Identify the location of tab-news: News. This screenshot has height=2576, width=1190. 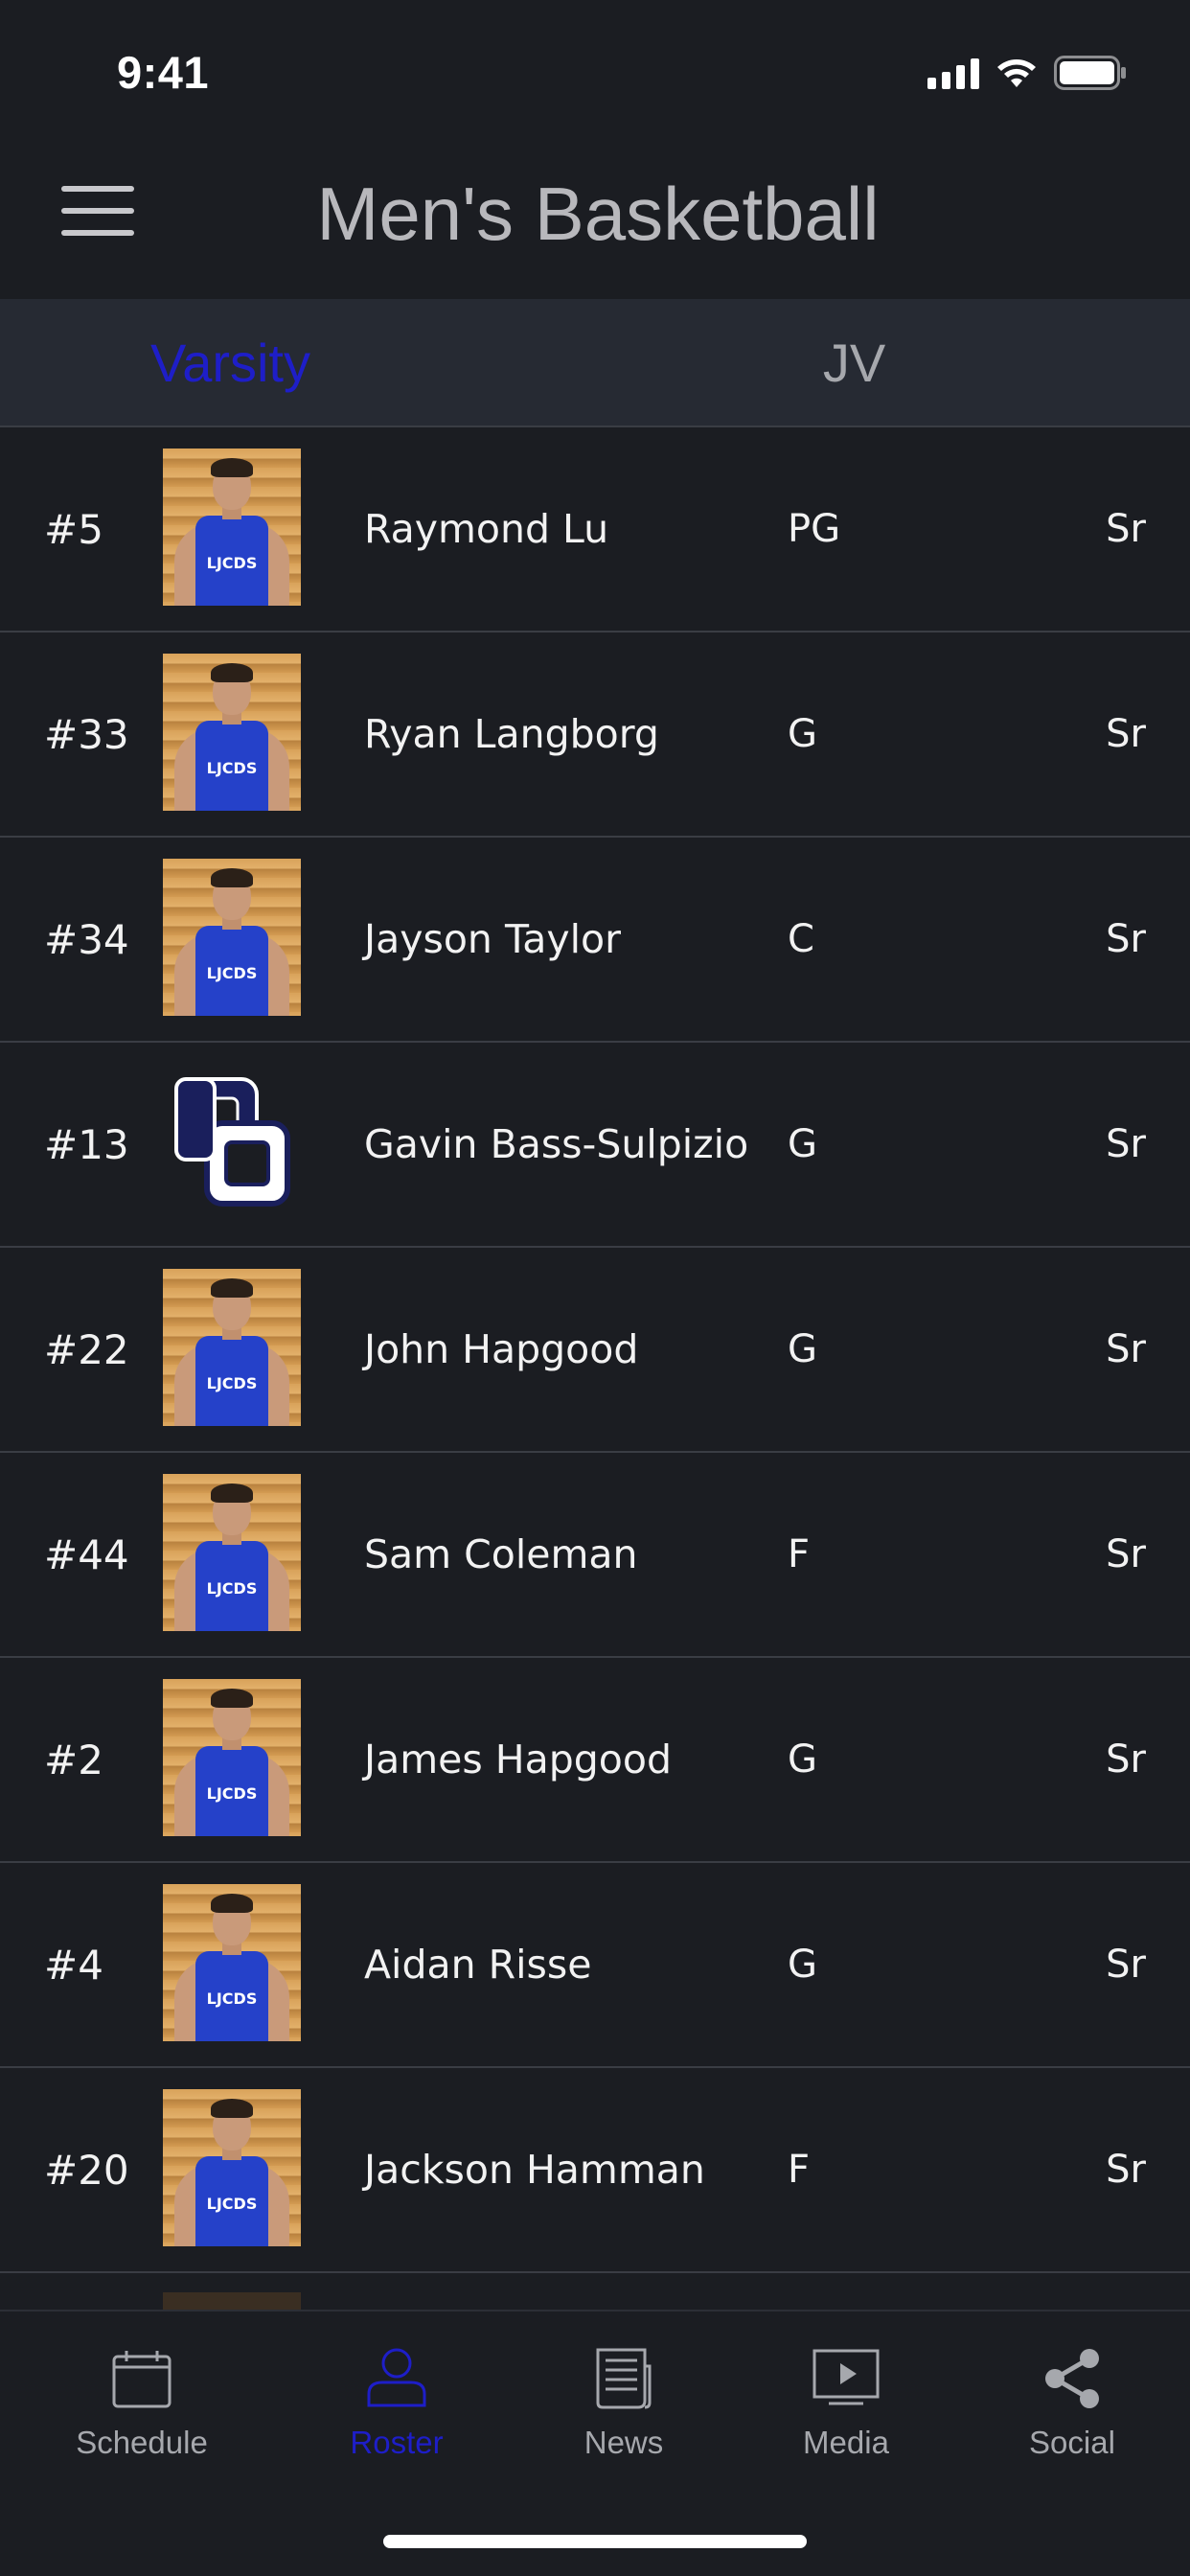
(623, 2400).